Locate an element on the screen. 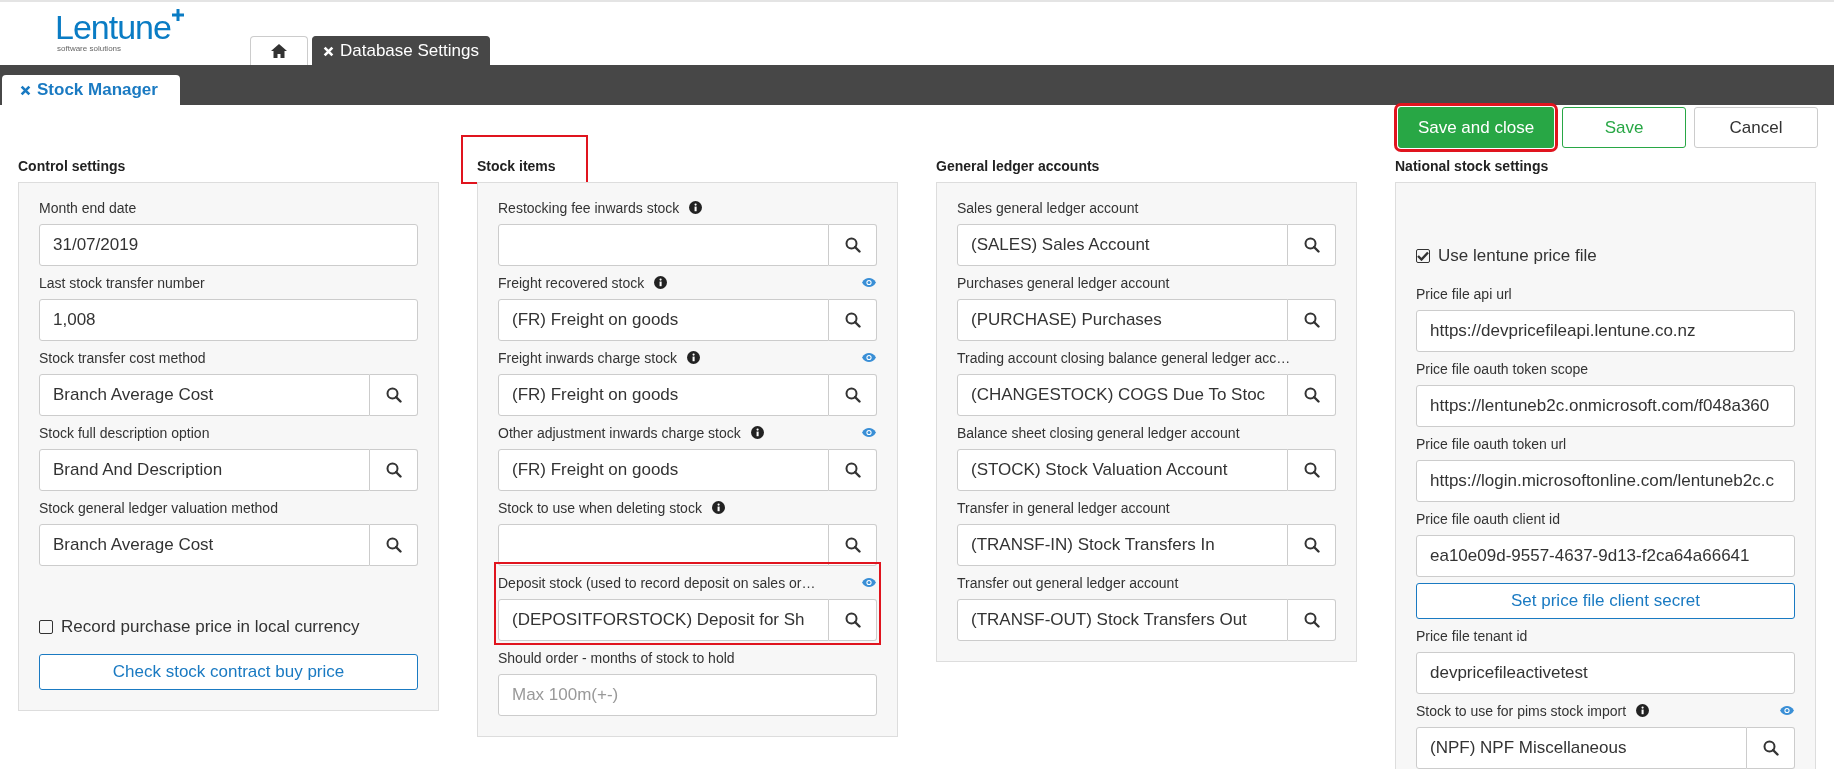 This screenshot has height=769, width=1834. field-label: Transfer out general ledger account is located at coordinates (1068, 582).